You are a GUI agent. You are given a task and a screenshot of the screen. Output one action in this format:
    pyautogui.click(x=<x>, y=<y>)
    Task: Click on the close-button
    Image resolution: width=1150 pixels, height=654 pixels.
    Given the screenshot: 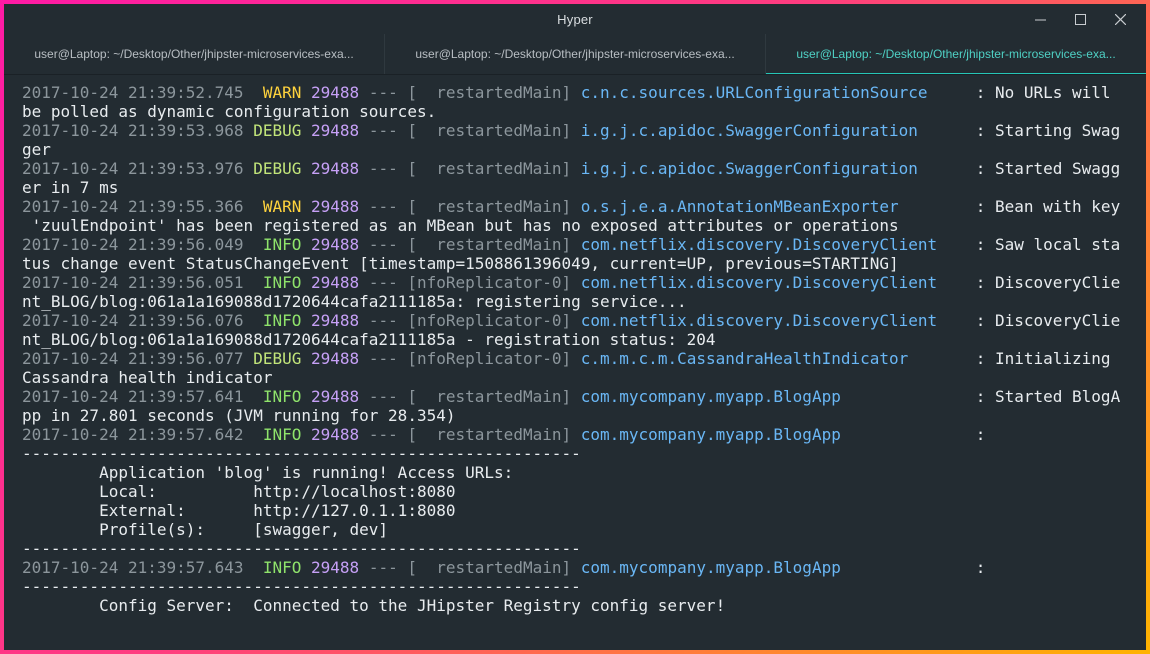 What is the action you would take?
    pyautogui.click(x=1120, y=19)
    